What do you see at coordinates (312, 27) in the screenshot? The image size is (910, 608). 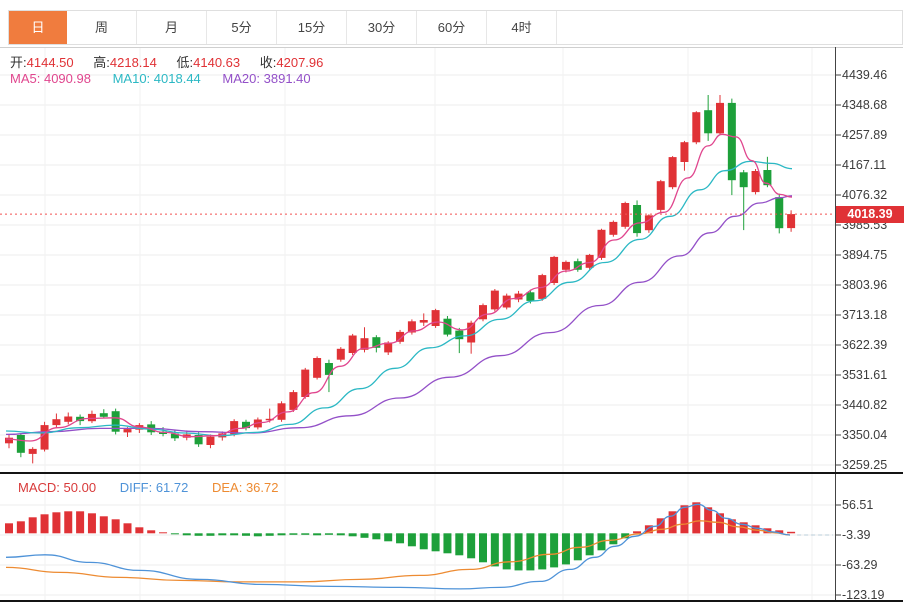 I see `tab-15min: 15分` at bounding box center [312, 27].